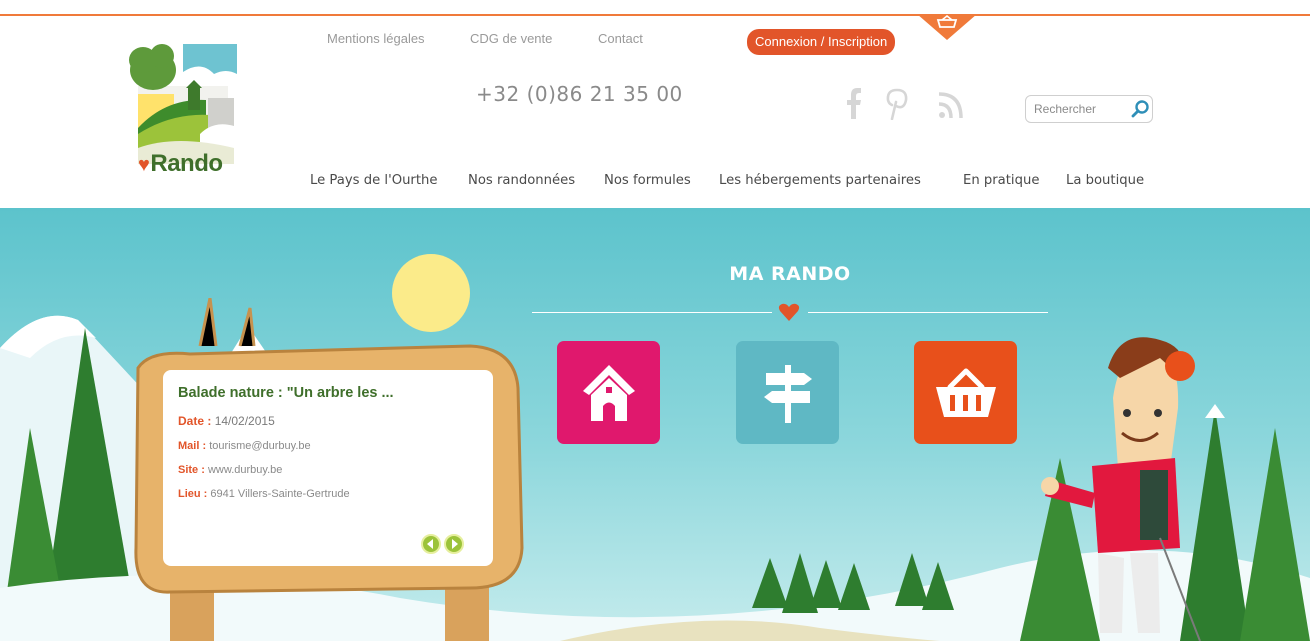 This screenshot has width=1310, height=641. Describe the element at coordinates (1080, 109) in the screenshot. I see `search-input` at that location.